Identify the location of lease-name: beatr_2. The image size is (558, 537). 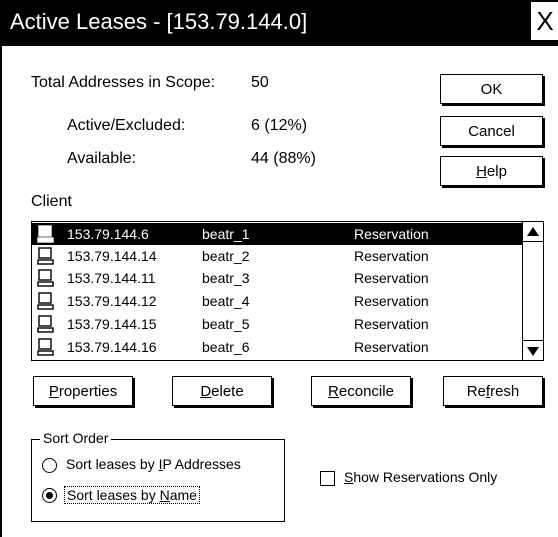
(226, 256).